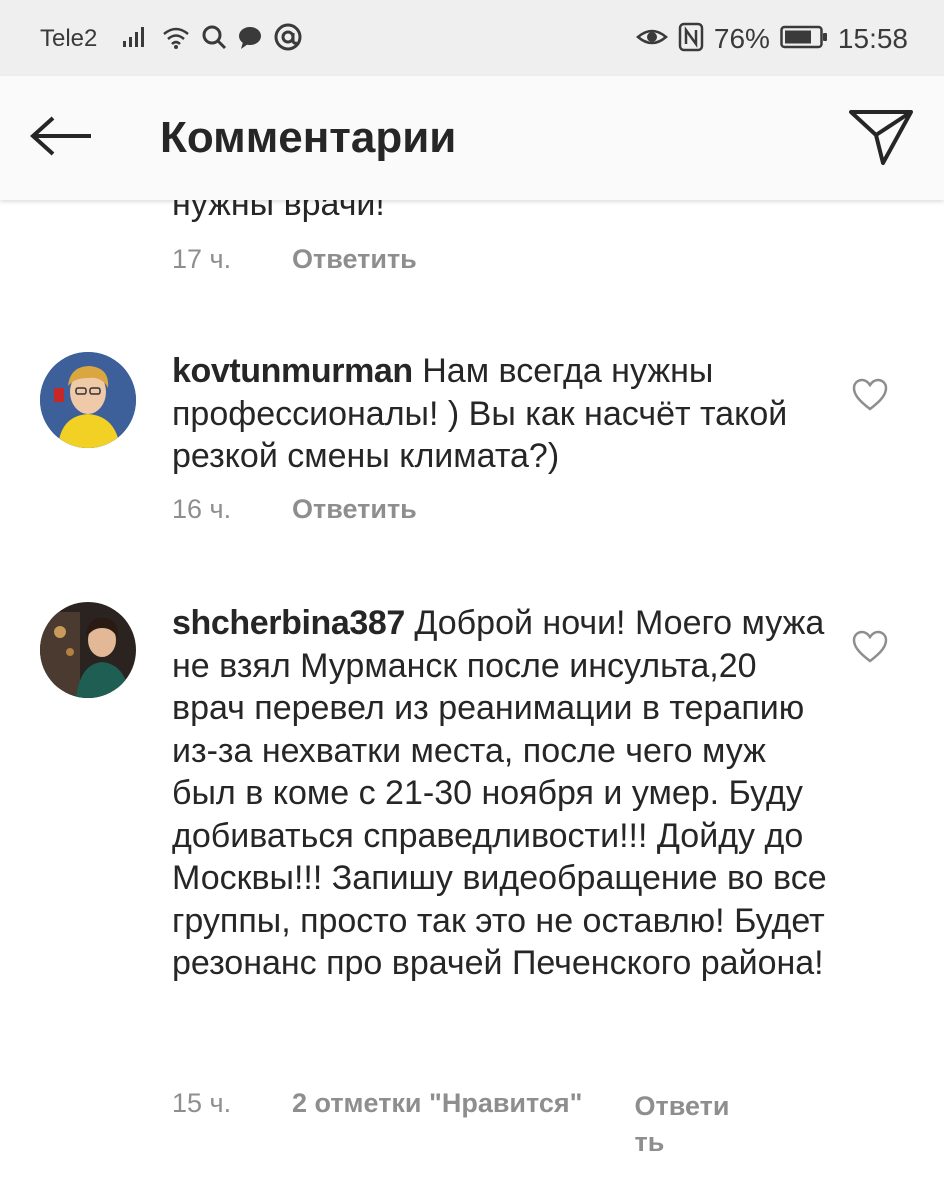 The image size is (944, 1200). What do you see at coordinates (458, 1122) in the screenshot?
I see `comment-meta: 15 ч. 2 отметки "Нравится" Ответи ть` at bounding box center [458, 1122].